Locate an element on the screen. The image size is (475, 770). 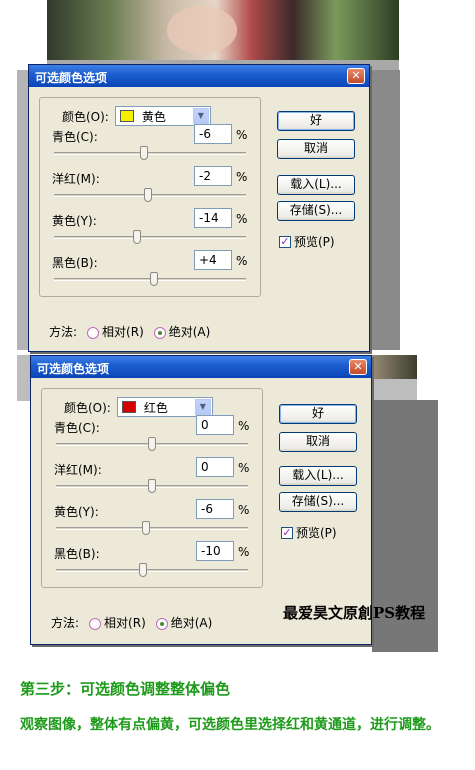
step-description: 观察图像，整体有点偏黄，可选颜色里选择红和黄通道，进行调整。 is located at coordinates (230, 725).